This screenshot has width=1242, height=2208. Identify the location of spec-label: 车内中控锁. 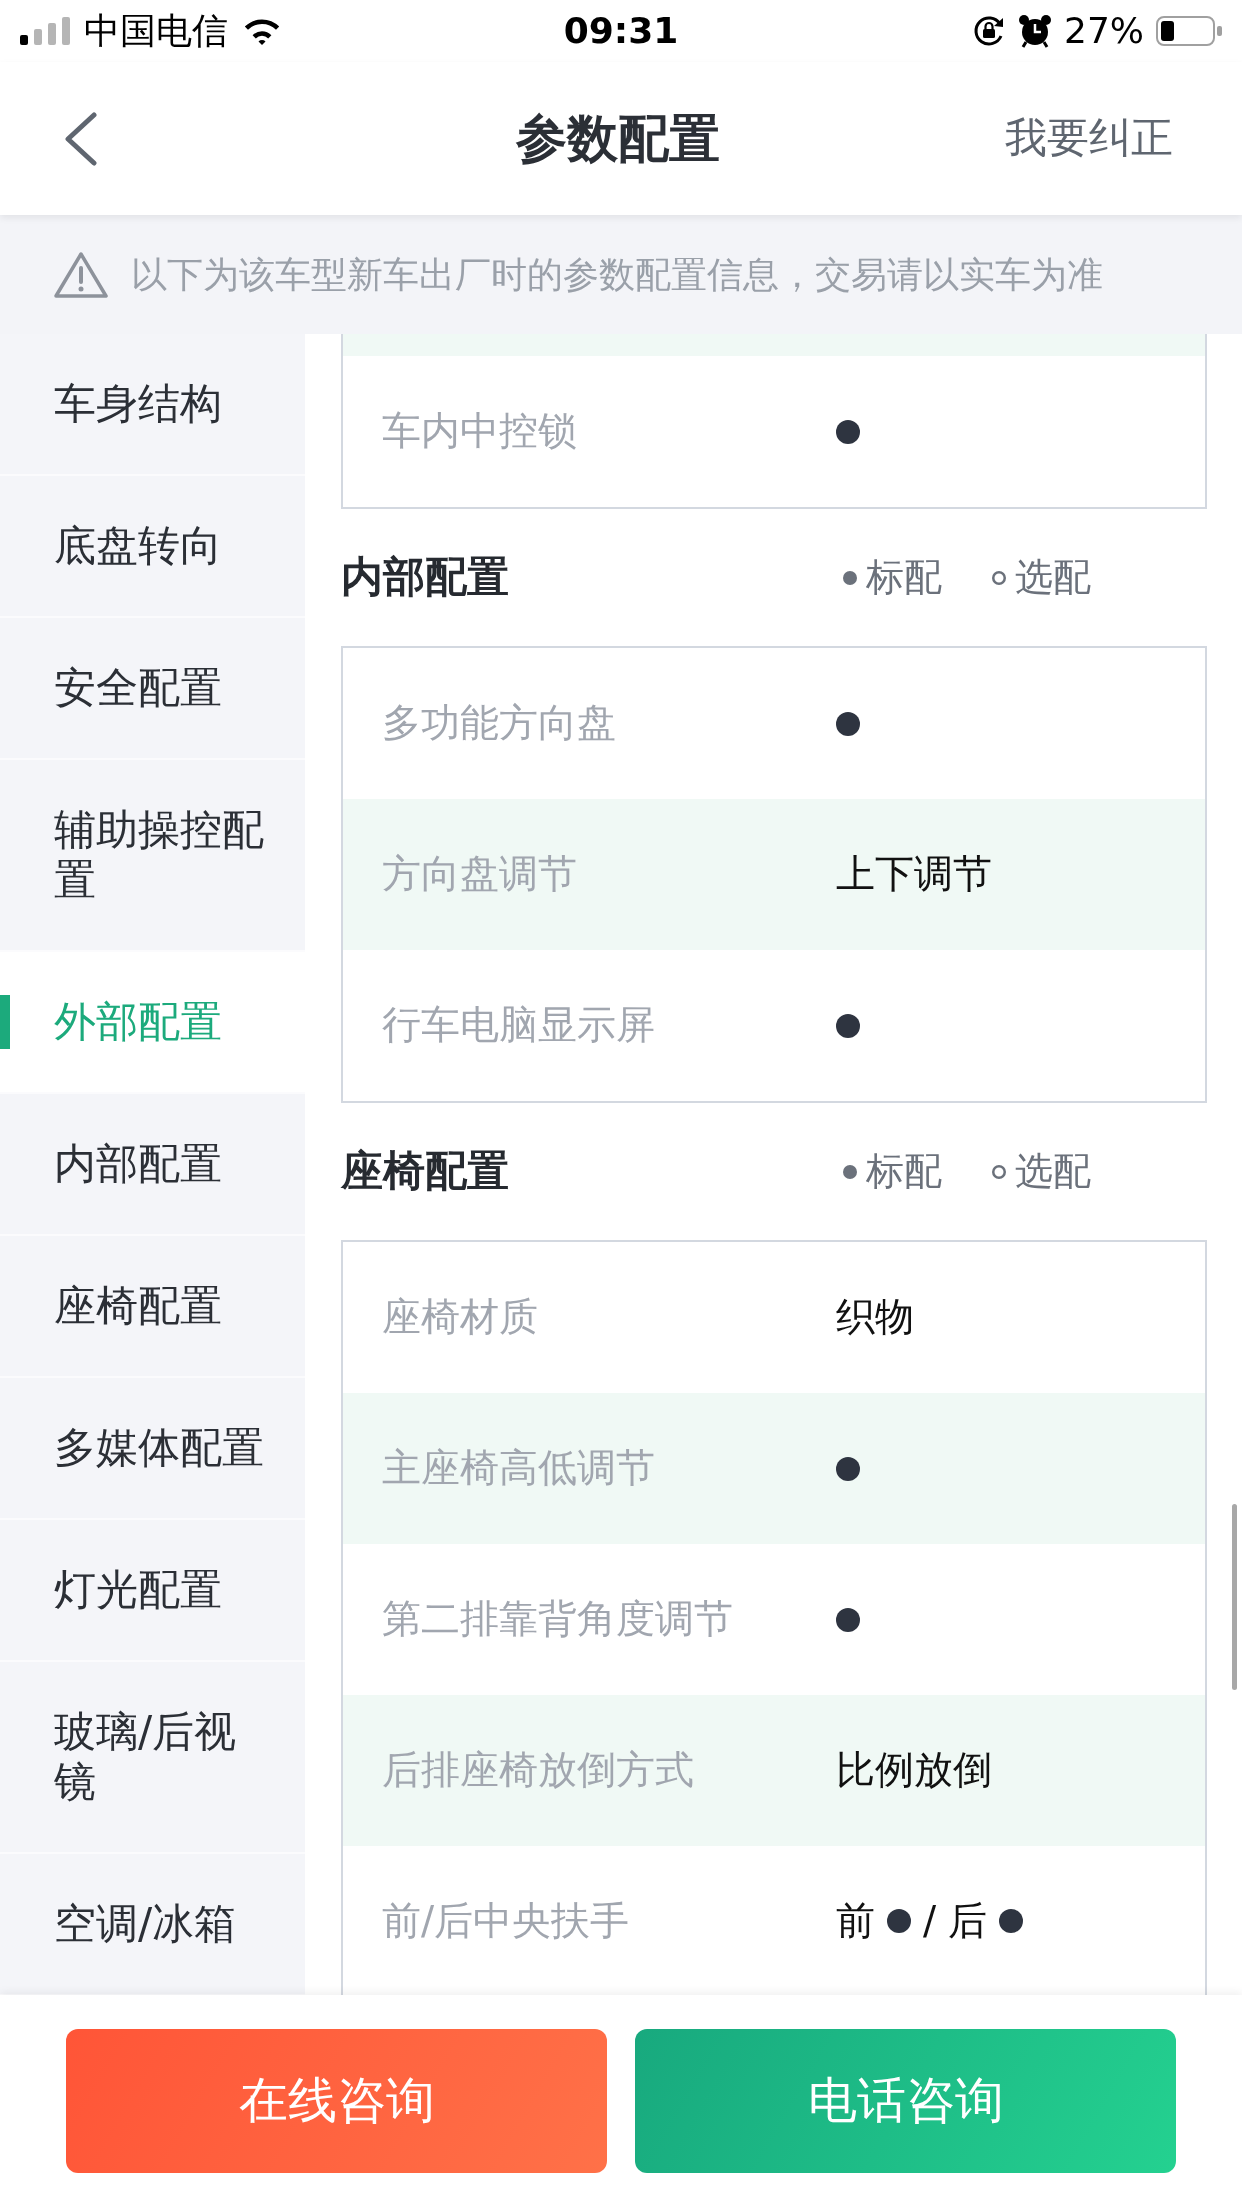
(480, 431).